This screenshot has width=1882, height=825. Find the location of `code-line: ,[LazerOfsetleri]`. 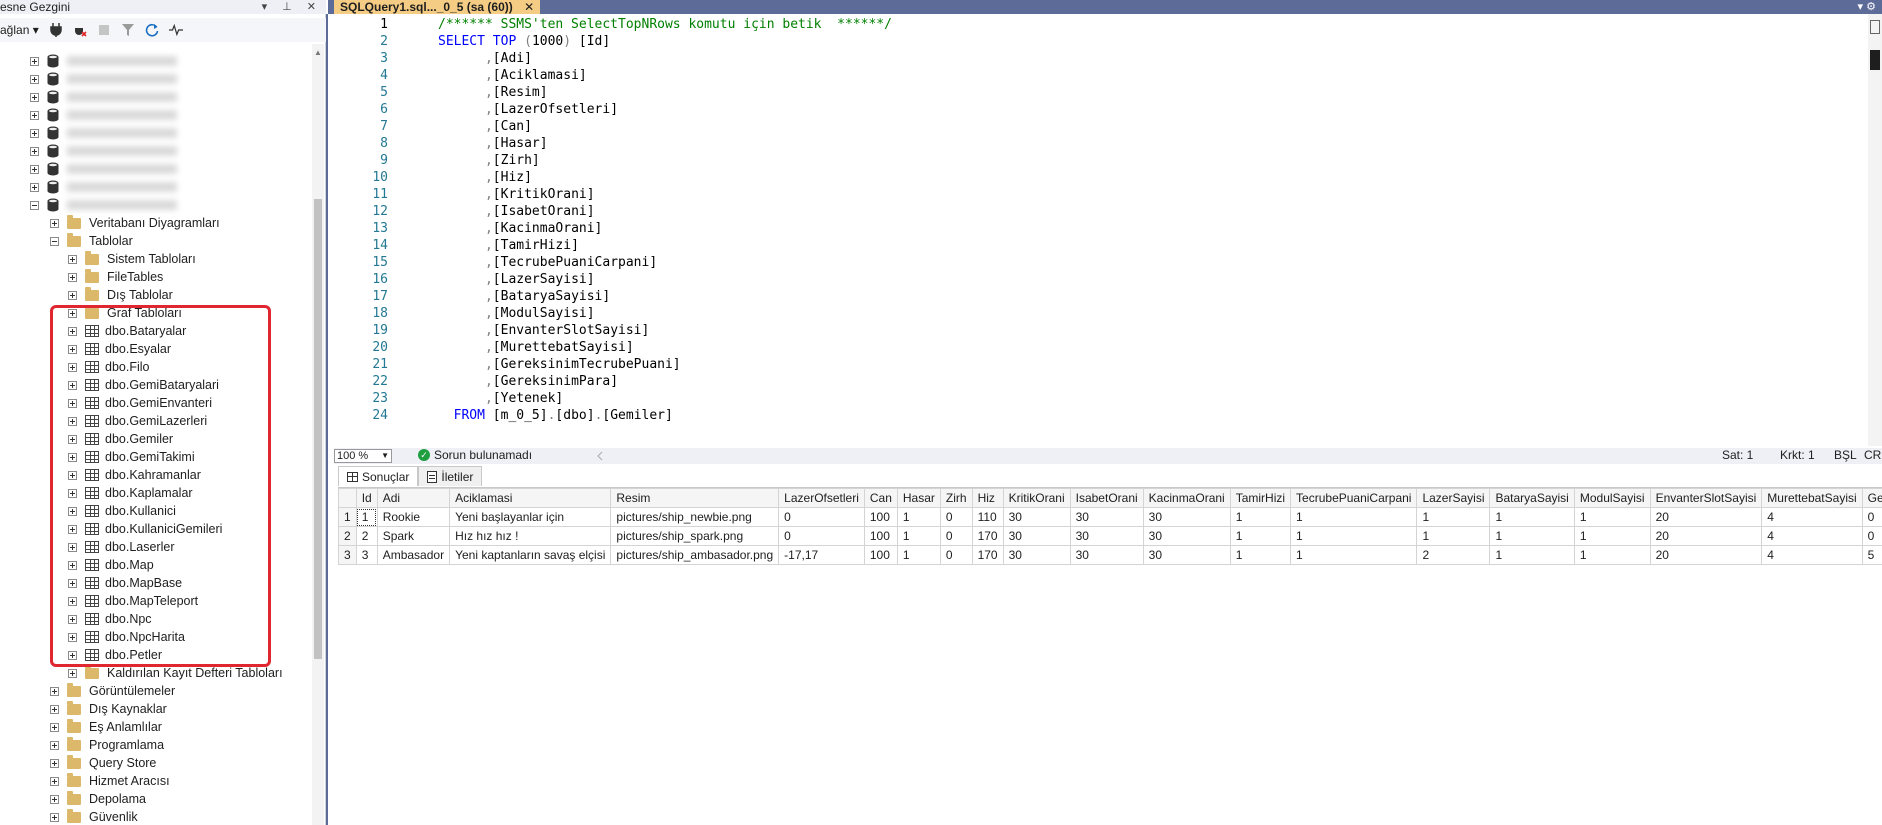

code-line: ,[LazerOfsetleri] is located at coordinates (665, 109).